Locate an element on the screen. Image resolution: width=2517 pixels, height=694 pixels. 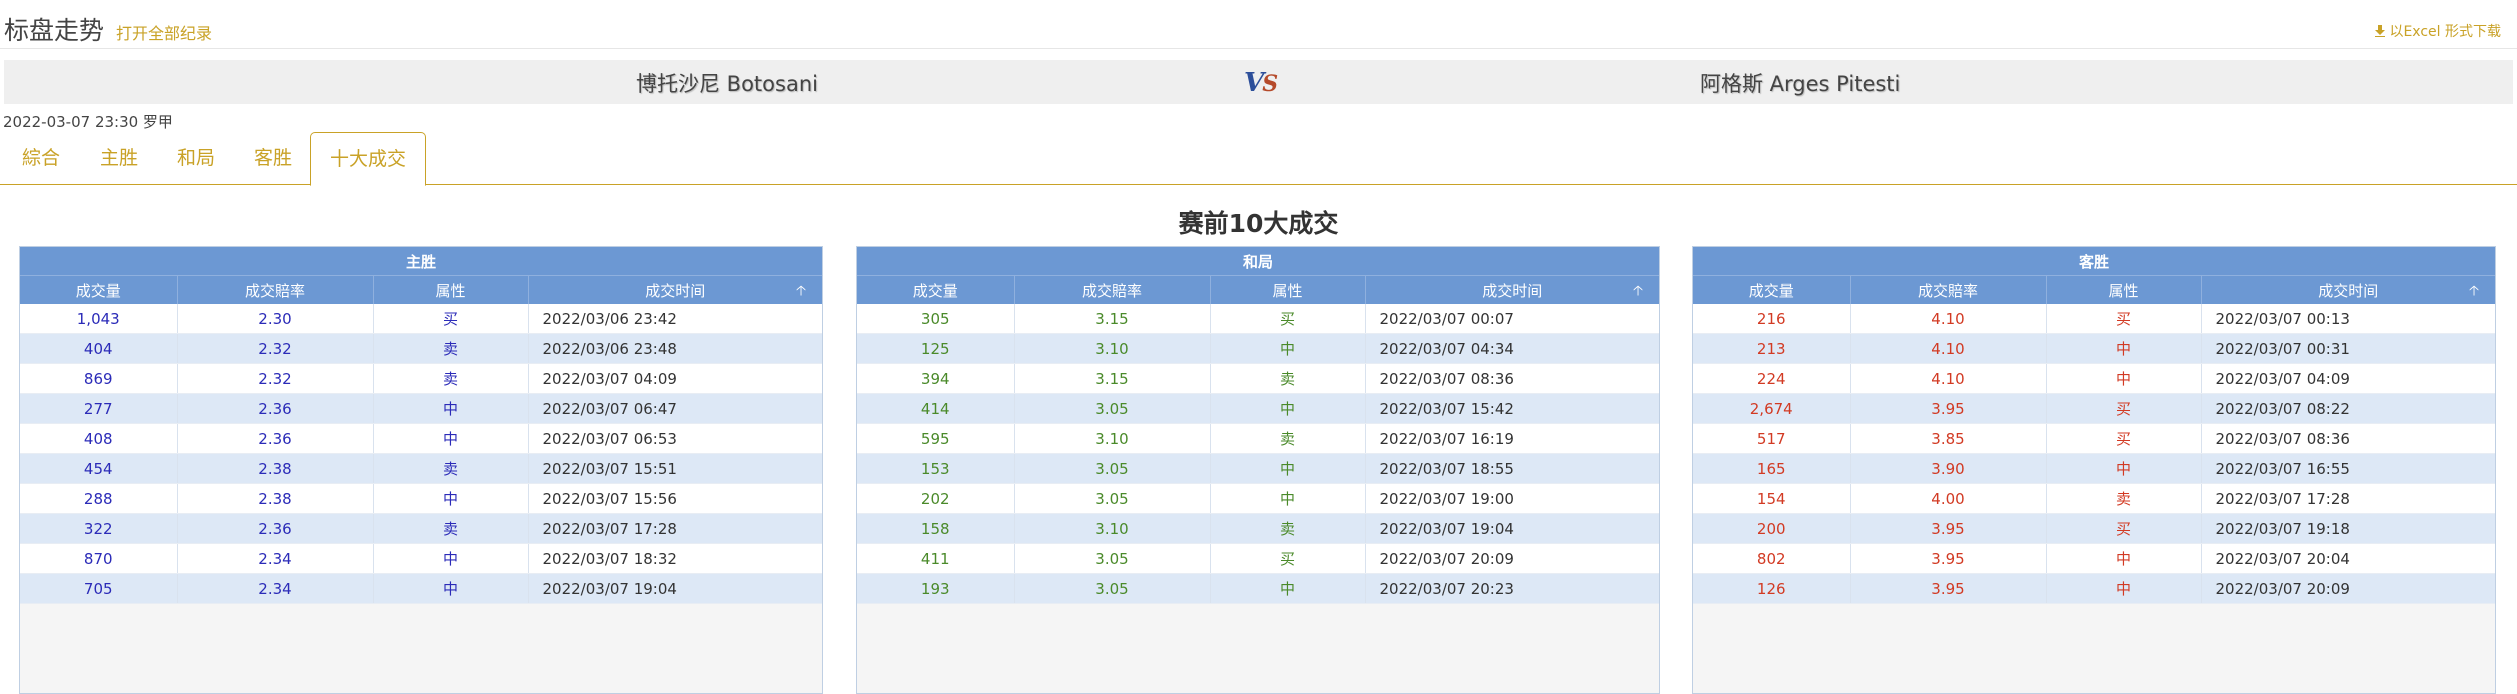
table-row: 305 3.15 买 2022/03/07 00:07 is located at coordinates (1258, 319).